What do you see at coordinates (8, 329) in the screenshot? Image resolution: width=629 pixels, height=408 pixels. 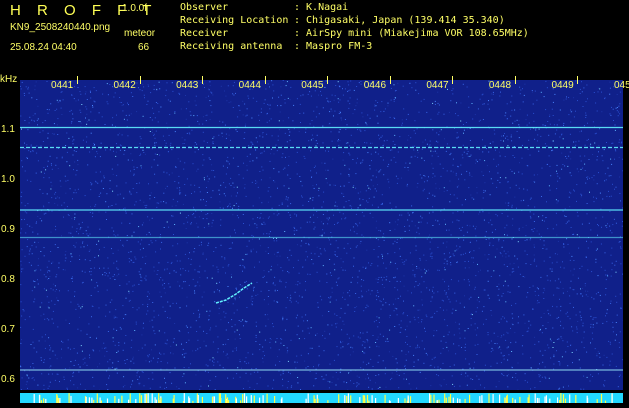 I see `y-tick-label: 0.7` at bounding box center [8, 329].